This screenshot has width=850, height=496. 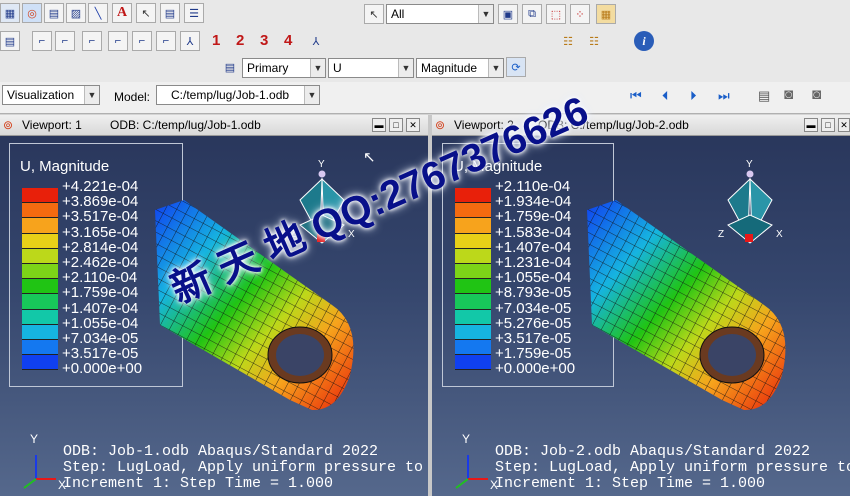 I want to click on step-select: Primary ▼, so click(x=284, y=68).